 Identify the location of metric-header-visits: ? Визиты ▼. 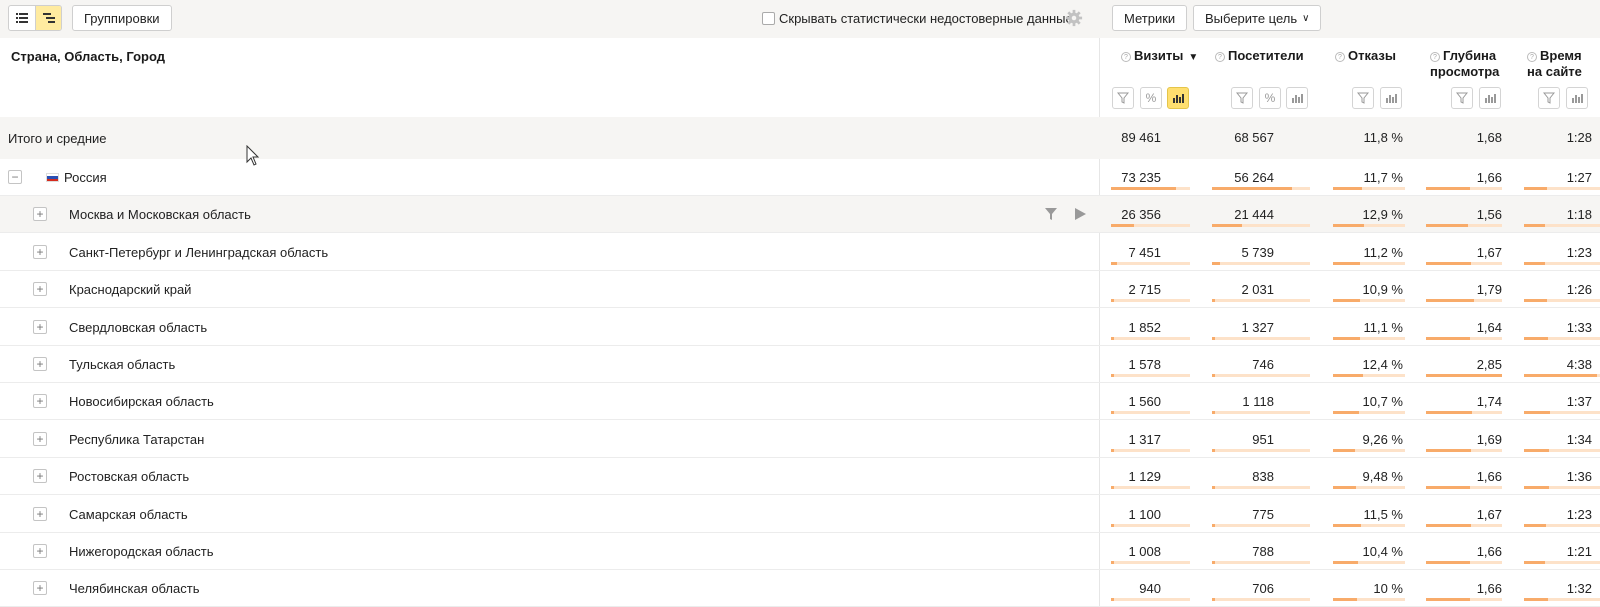
(1159, 57).